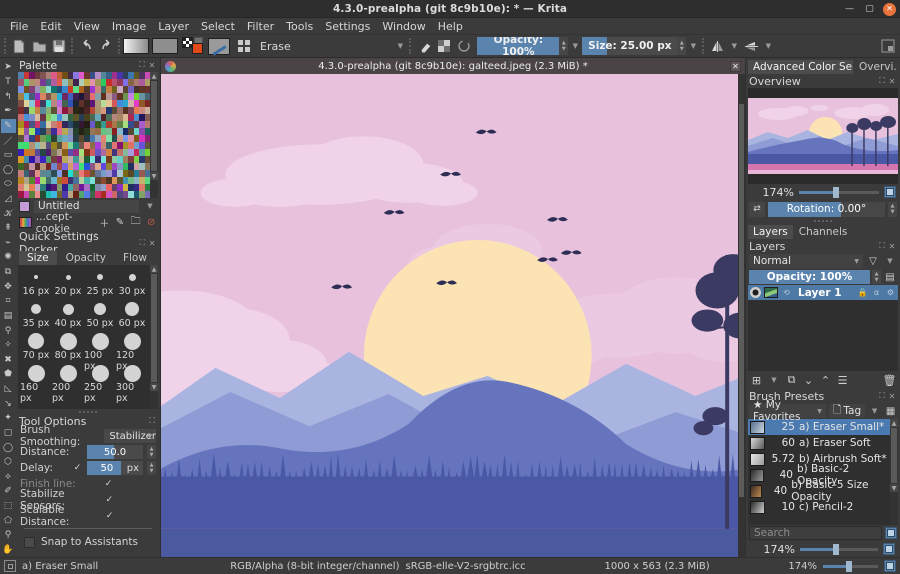 The width and height of the screenshot is (900, 574). What do you see at coordinates (8, 272) in the screenshot?
I see `transform-tool-icon: ⧉` at bounding box center [8, 272].